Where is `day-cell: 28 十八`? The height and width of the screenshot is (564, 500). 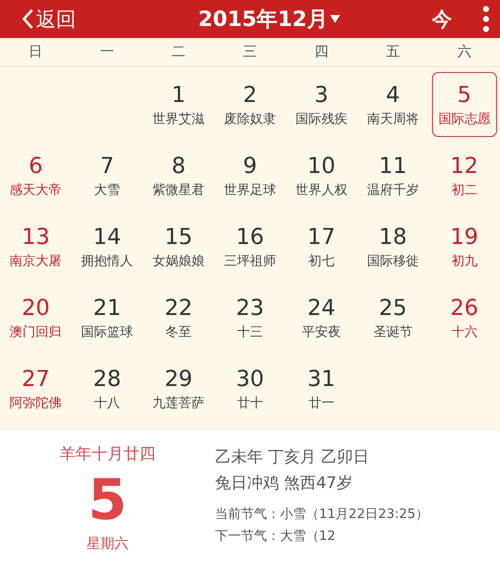
day-cell: 28 十八 is located at coordinates (107, 388).